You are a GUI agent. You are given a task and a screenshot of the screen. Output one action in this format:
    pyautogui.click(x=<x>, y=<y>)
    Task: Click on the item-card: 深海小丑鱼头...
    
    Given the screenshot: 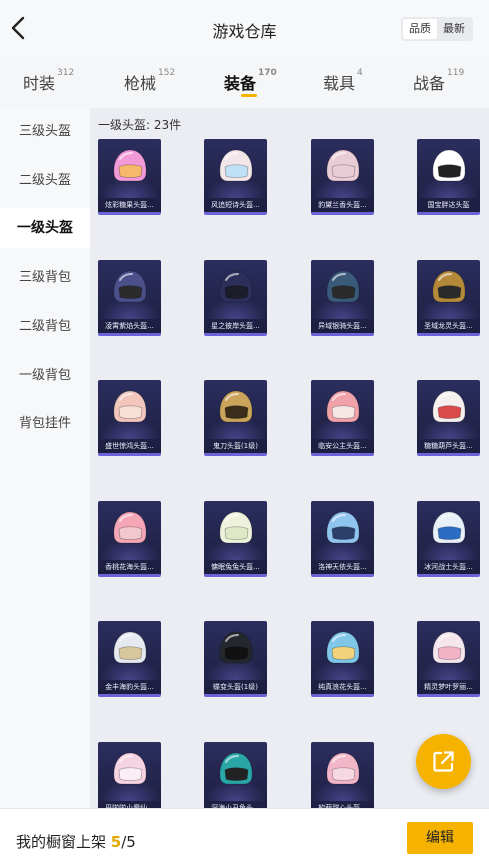 What is the action you would take?
    pyautogui.click(x=235, y=775)
    